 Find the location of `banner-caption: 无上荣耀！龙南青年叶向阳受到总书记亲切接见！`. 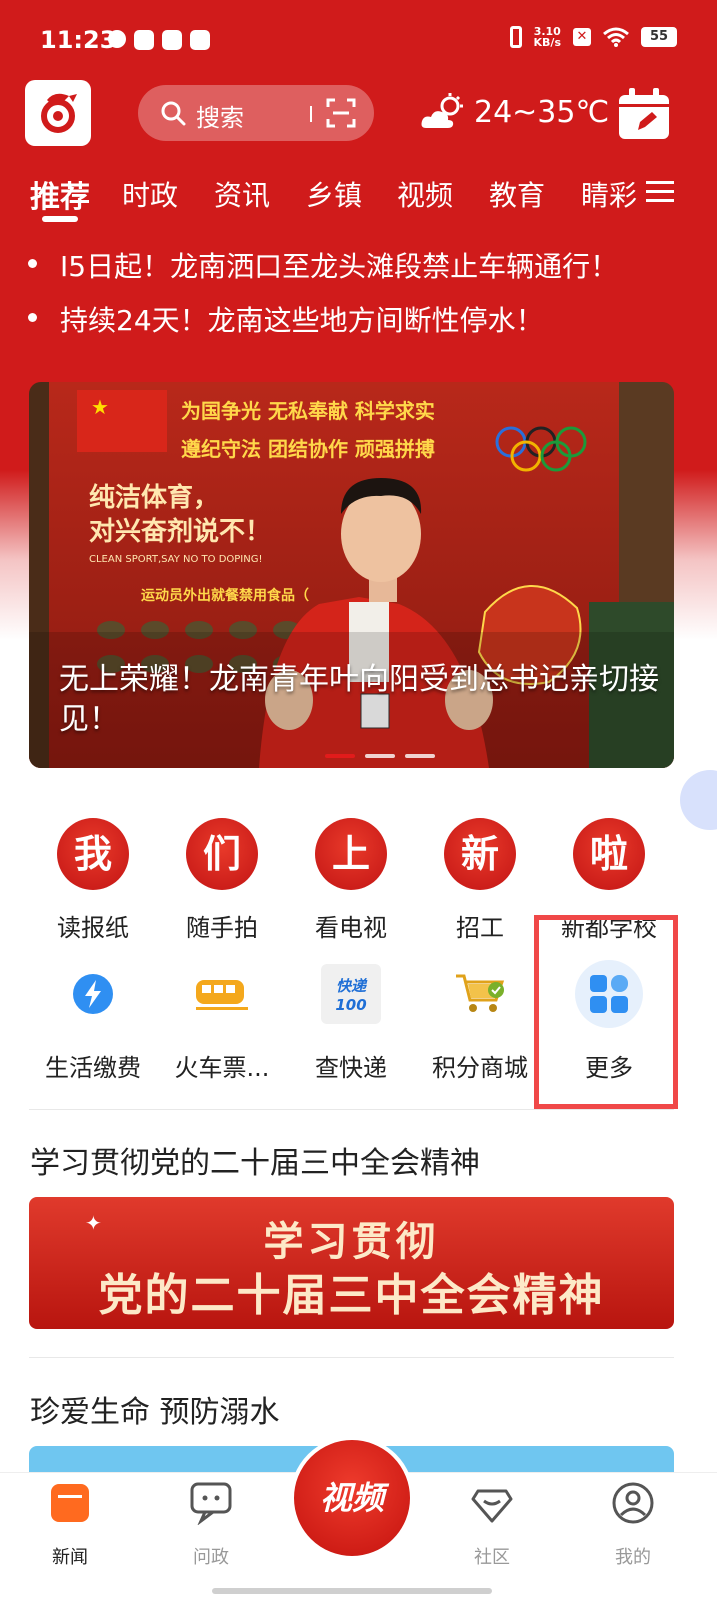

banner-caption: 无上荣耀！龙南青年叶向阳受到总书记亲切接见！ is located at coordinates (359, 699).